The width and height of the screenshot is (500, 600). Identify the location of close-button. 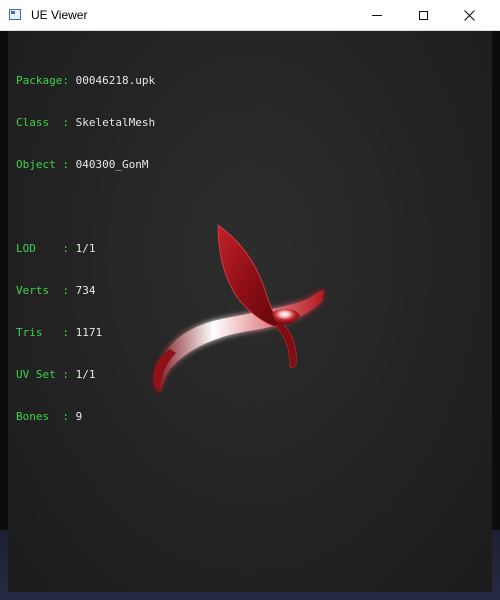
(469, 15).